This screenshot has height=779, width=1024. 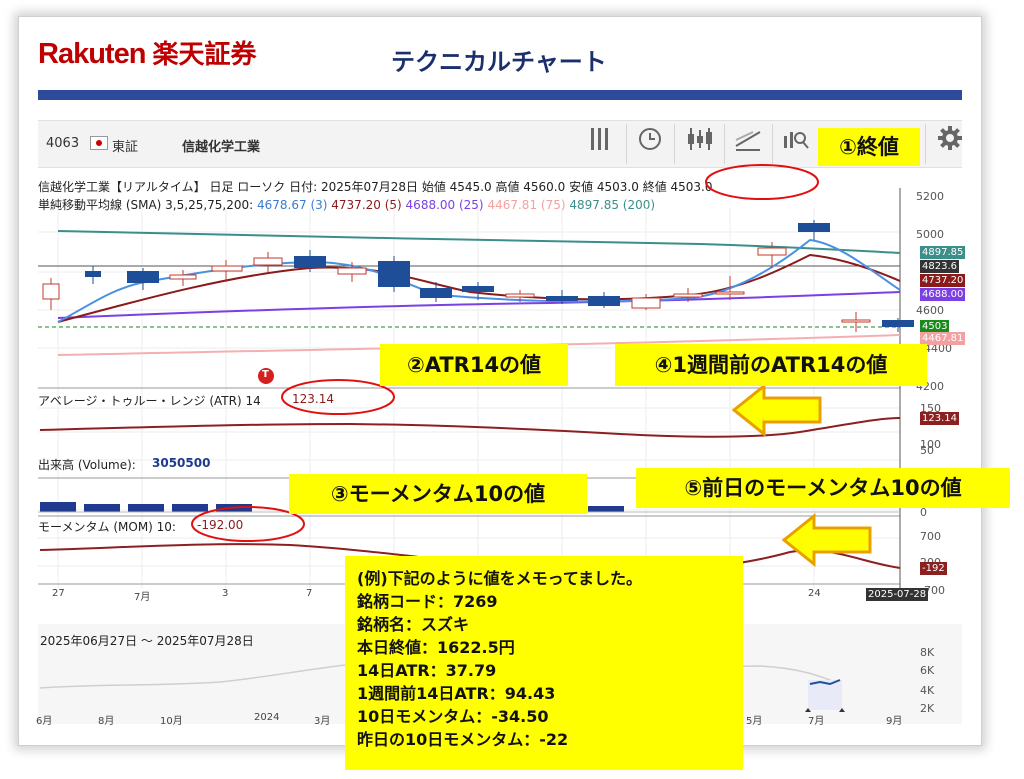 What do you see at coordinates (943, 280) in the screenshot?
I see `price-tag-sma5: 4737.20` at bounding box center [943, 280].